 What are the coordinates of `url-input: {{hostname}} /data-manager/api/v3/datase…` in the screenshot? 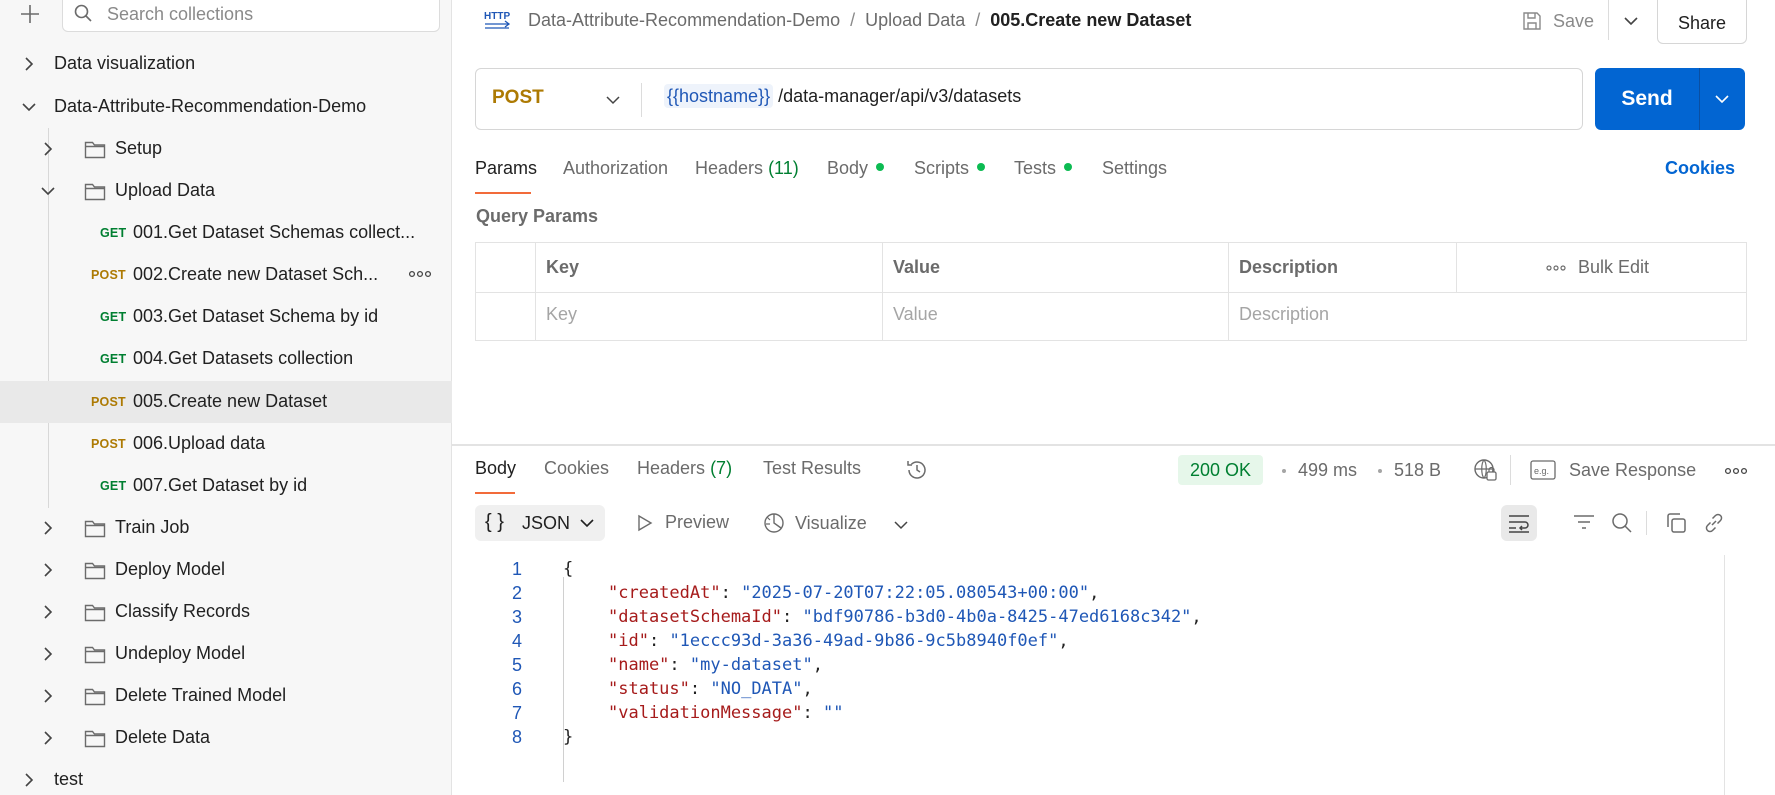 It's located at (842, 96).